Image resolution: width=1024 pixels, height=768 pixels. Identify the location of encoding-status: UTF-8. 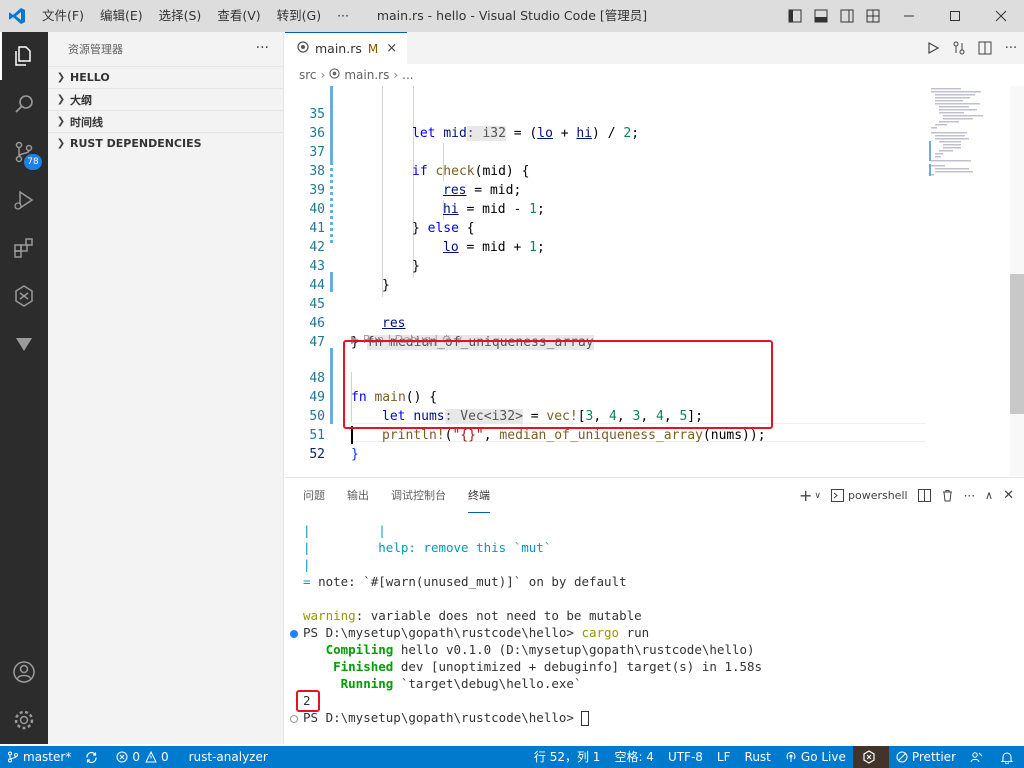
(685, 757).